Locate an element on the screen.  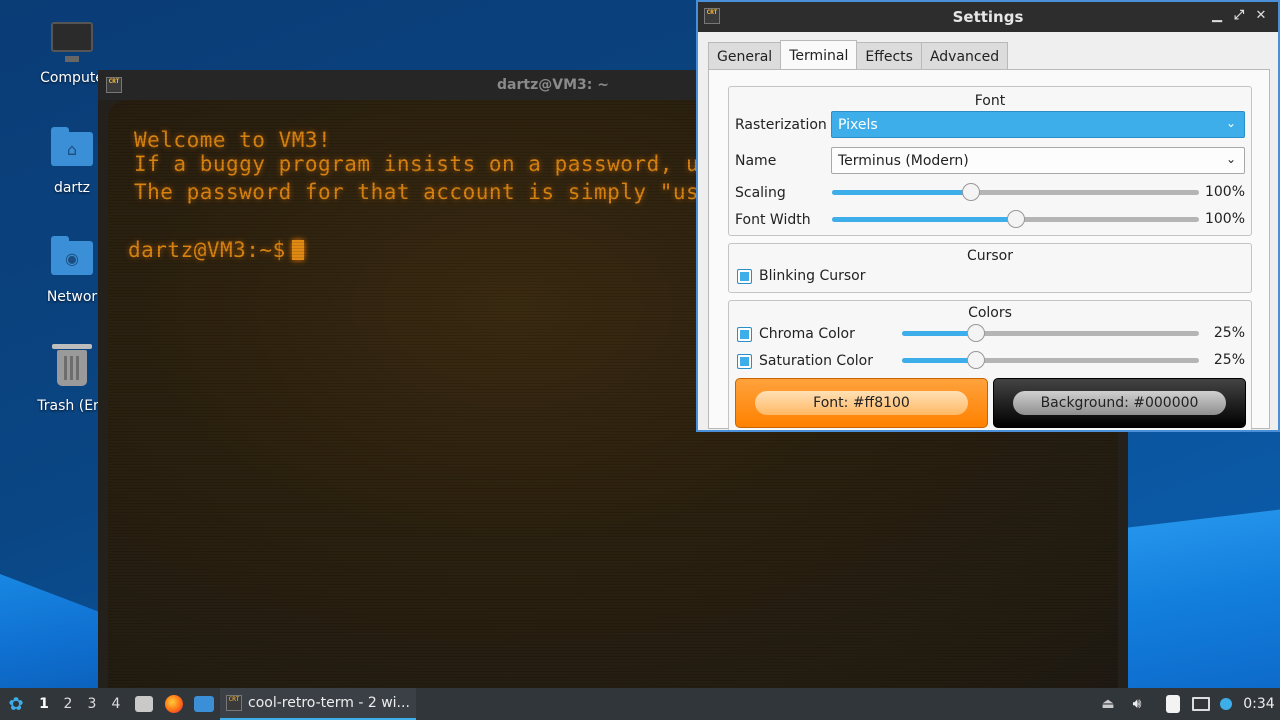
terminal-title: dartz@VM3: ~ is located at coordinates (553, 85).